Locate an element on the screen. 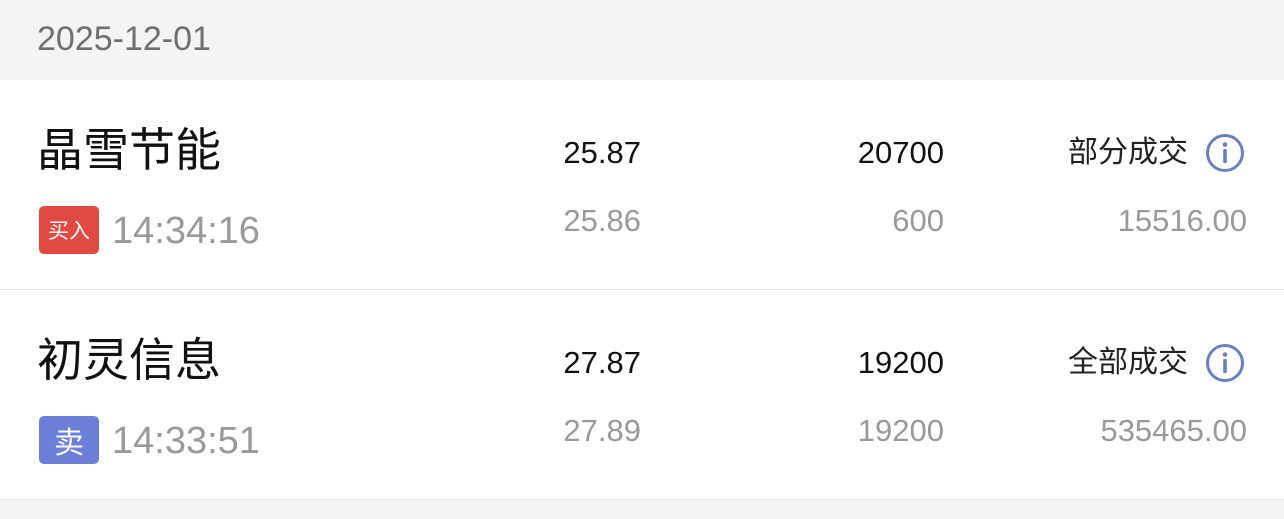 This screenshot has width=1284, height=519. list-bottom-spacer is located at coordinates (642, 509).